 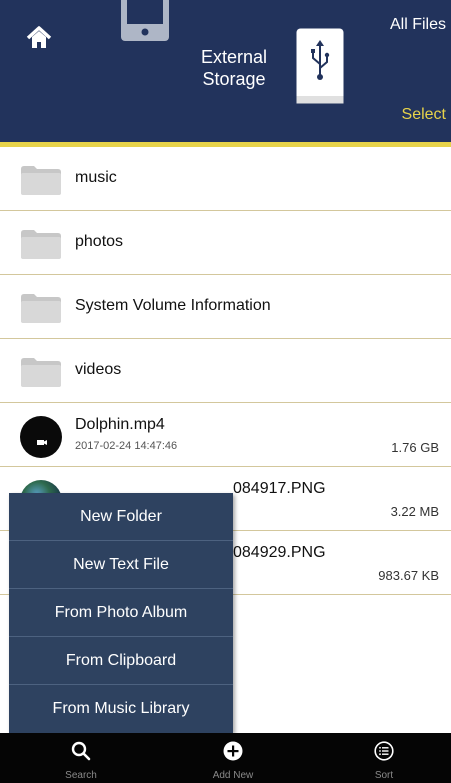 I want to click on phone-storage-icon, so click(x=145, y=21).